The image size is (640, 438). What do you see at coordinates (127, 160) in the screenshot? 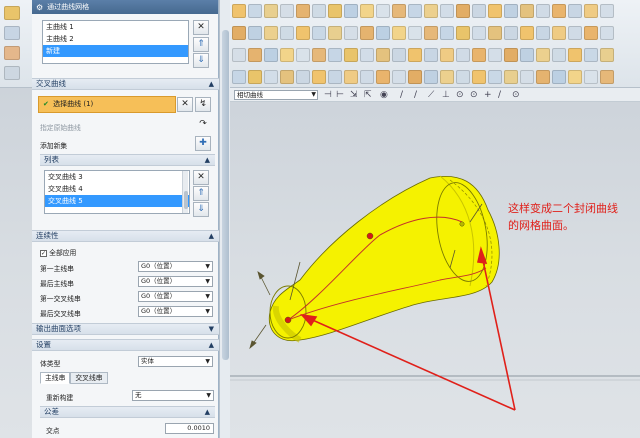
I see `list-section-header: 列表 ▲` at bounding box center [127, 160].